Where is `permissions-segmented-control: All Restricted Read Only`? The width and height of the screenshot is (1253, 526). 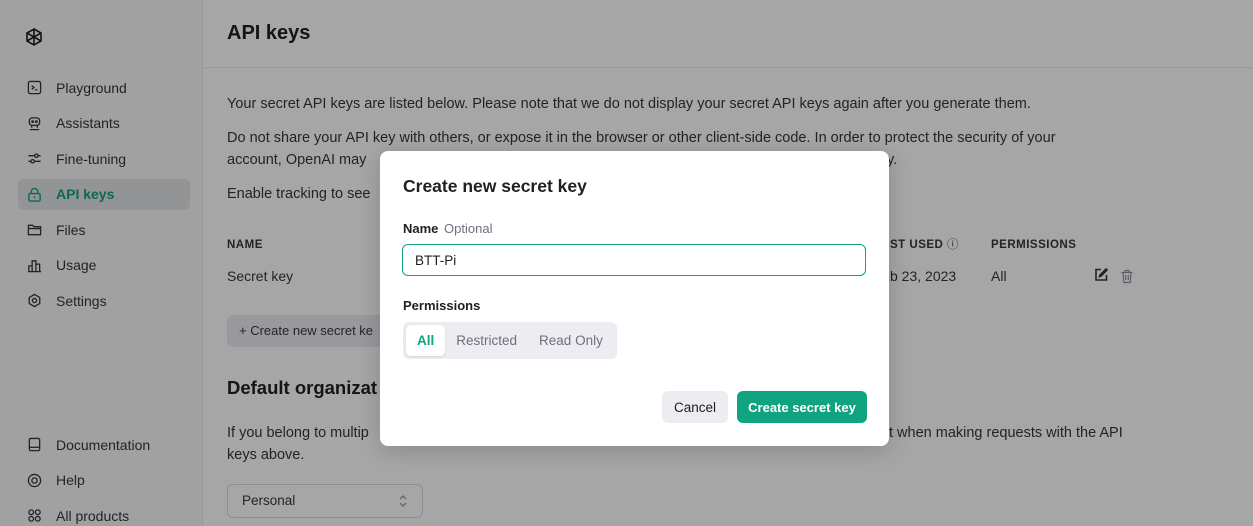
permissions-segmented-control: All Restricted Read Only is located at coordinates (510, 340).